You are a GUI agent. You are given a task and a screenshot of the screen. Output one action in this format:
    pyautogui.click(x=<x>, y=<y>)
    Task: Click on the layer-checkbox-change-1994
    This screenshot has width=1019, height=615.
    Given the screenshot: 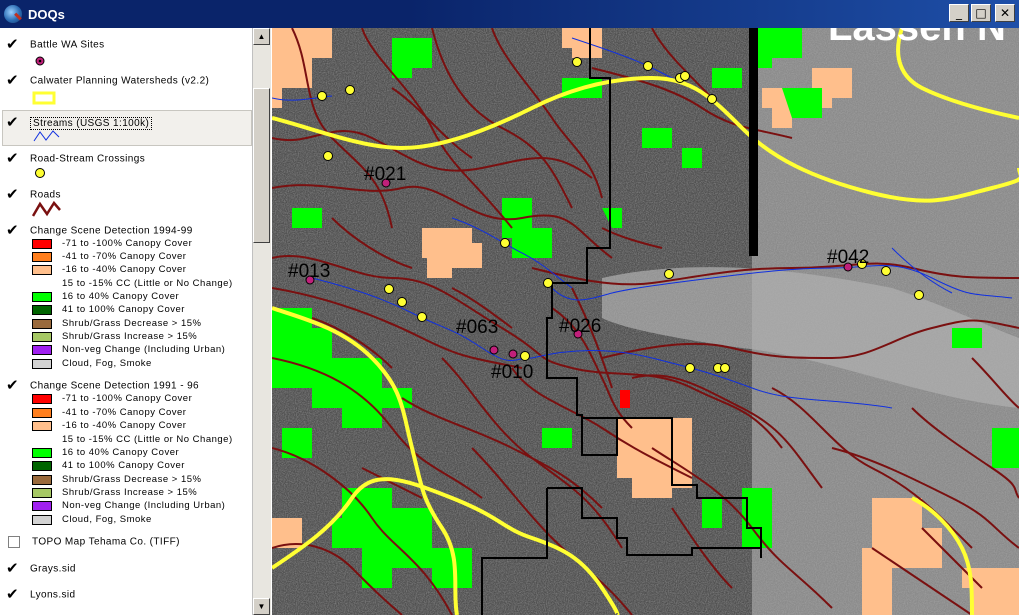 What is the action you would take?
    pyautogui.click(x=13, y=230)
    